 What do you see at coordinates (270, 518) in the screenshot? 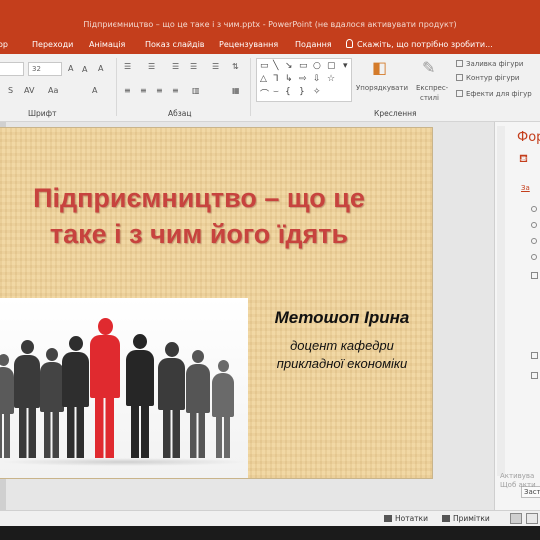
I see `status-bar: Нотатки Примітки` at bounding box center [270, 518].